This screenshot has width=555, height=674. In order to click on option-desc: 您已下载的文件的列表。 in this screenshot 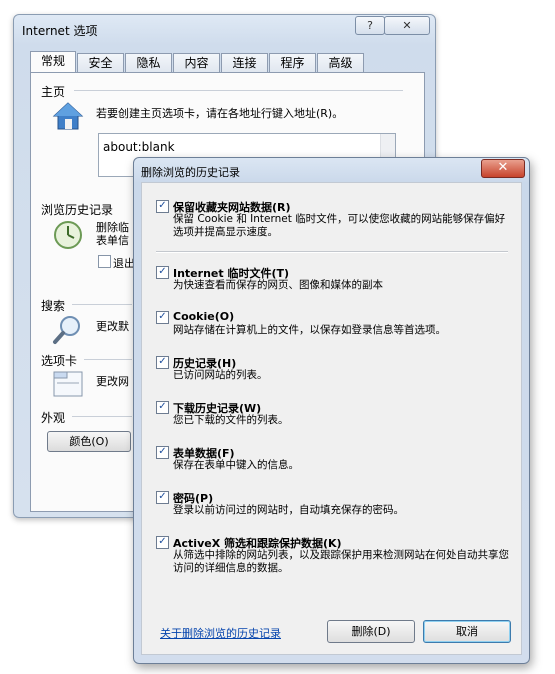, I will do `click(231, 420)`.